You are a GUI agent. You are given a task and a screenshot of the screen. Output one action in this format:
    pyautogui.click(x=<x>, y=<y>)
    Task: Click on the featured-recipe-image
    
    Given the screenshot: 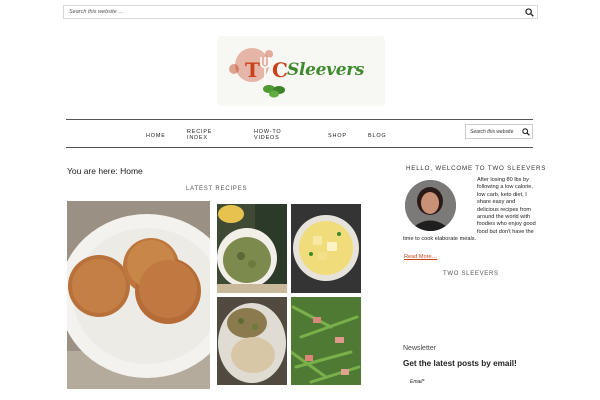 What is the action you would take?
    pyautogui.click(x=138, y=295)
    